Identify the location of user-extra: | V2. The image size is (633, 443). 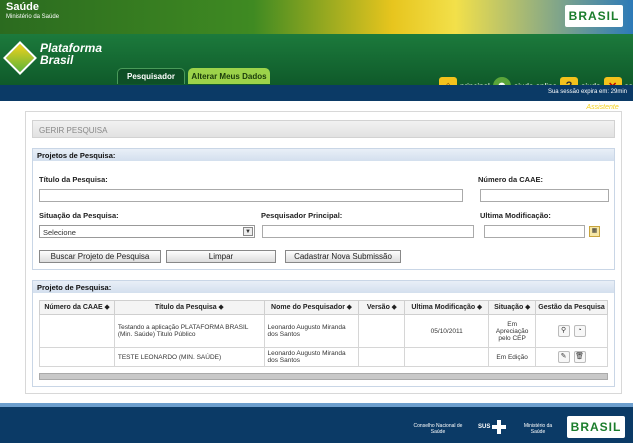
(625, 107).